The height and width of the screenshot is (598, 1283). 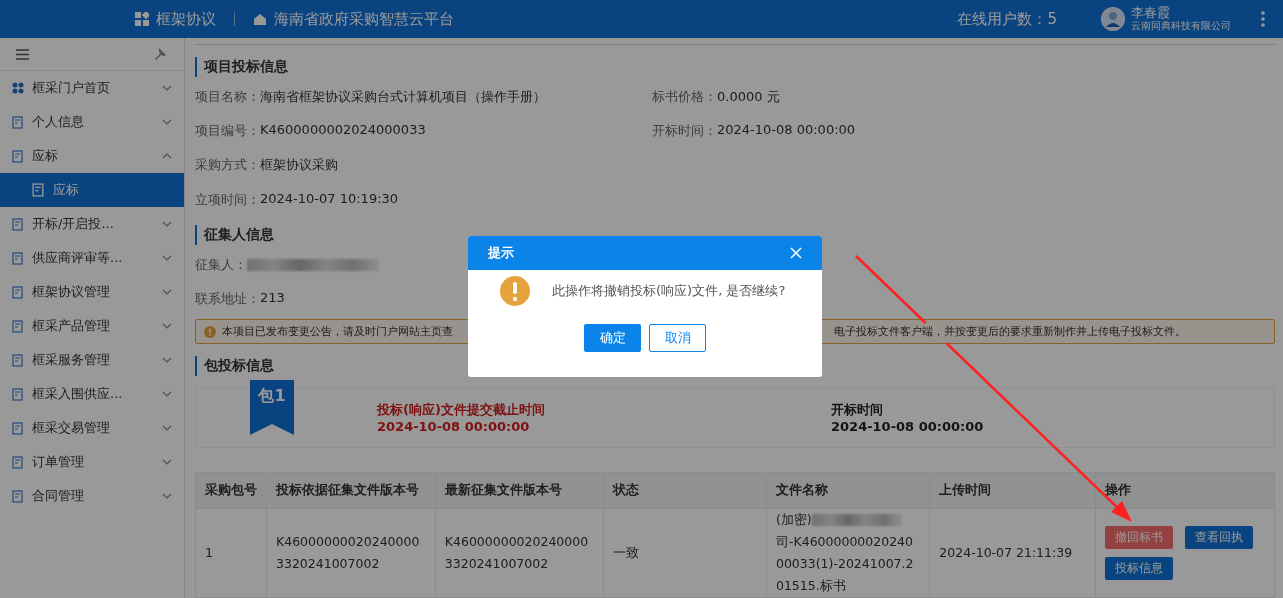 I want to click on close-icon, so click(x=796, y=253).